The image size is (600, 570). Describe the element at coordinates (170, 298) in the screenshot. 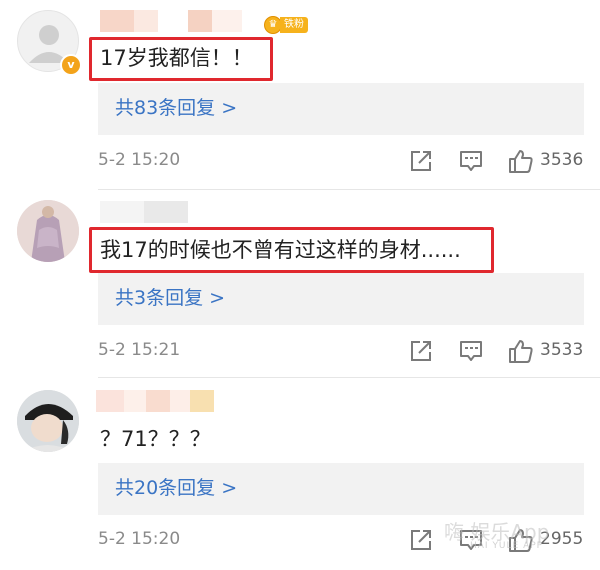

I see `view-replies-link: 共3条回复 >` at that location.